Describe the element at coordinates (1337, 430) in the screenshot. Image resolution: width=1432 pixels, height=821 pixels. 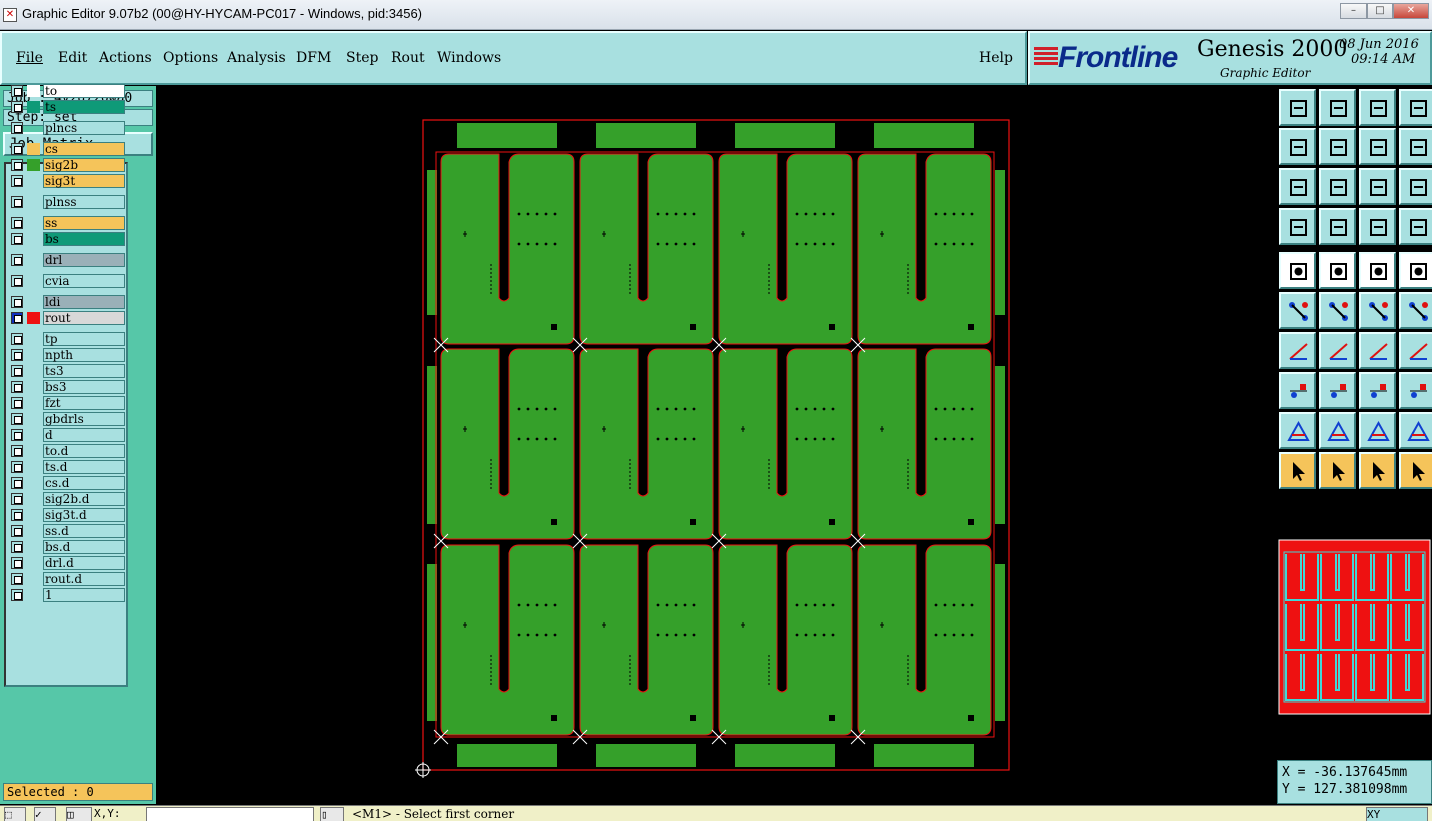
I see `tool-arc-icon` at that location.